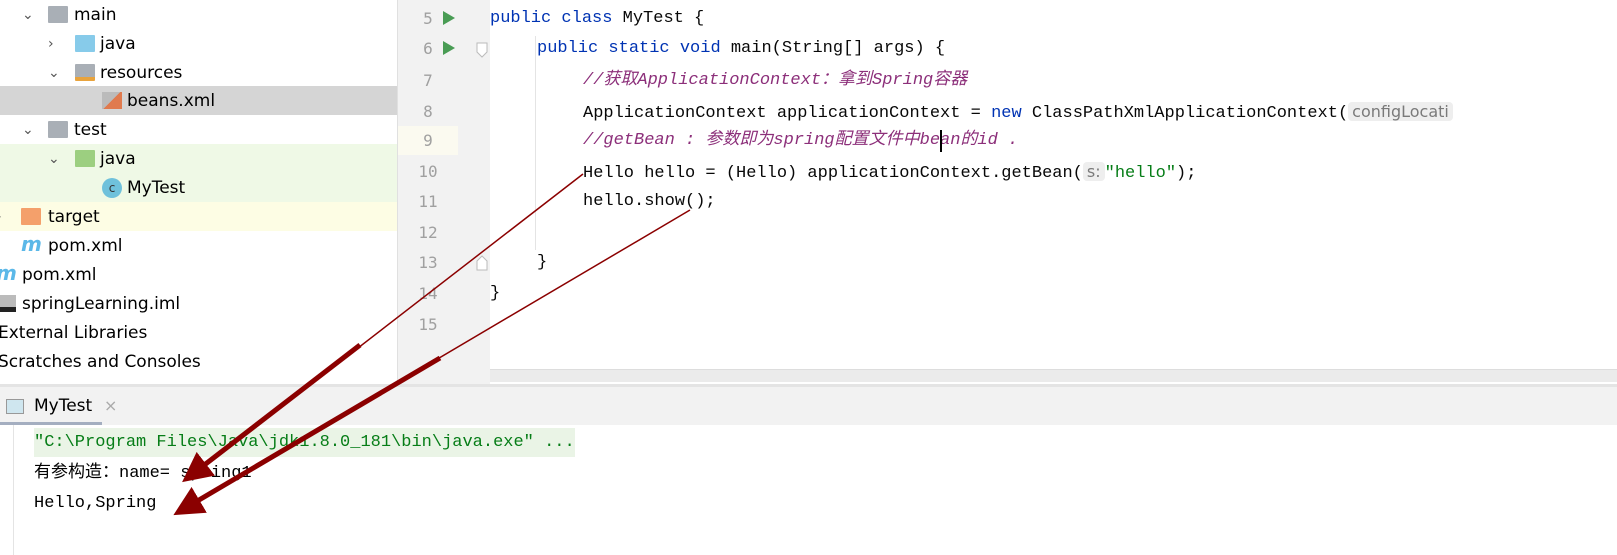  Describe the element at coordinates (542, 262) in the screenshot. I see `code-line-13: }` at that location.